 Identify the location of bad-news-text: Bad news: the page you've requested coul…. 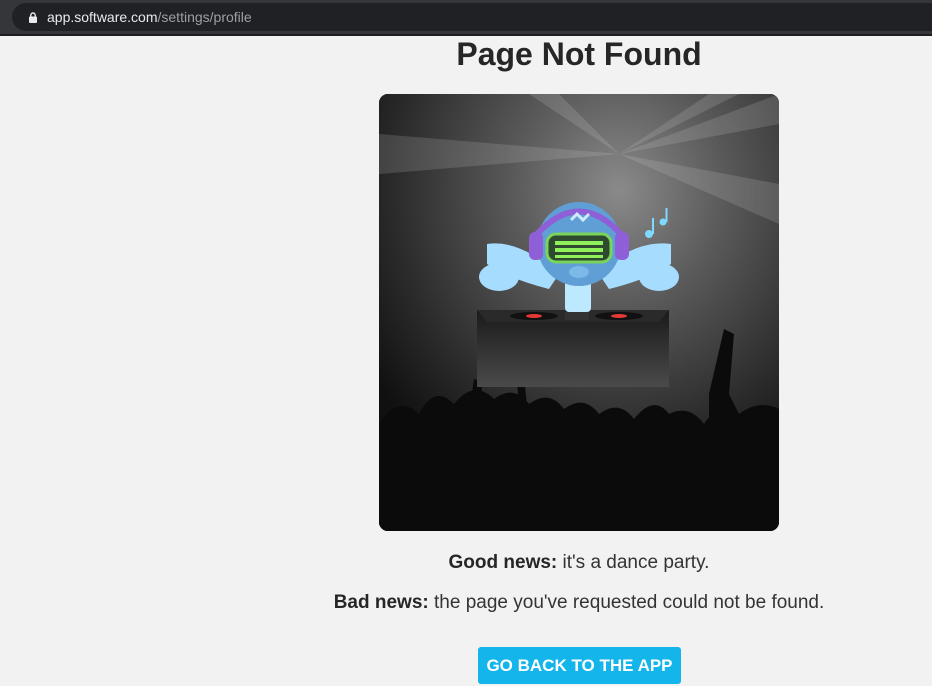
(579, 603).